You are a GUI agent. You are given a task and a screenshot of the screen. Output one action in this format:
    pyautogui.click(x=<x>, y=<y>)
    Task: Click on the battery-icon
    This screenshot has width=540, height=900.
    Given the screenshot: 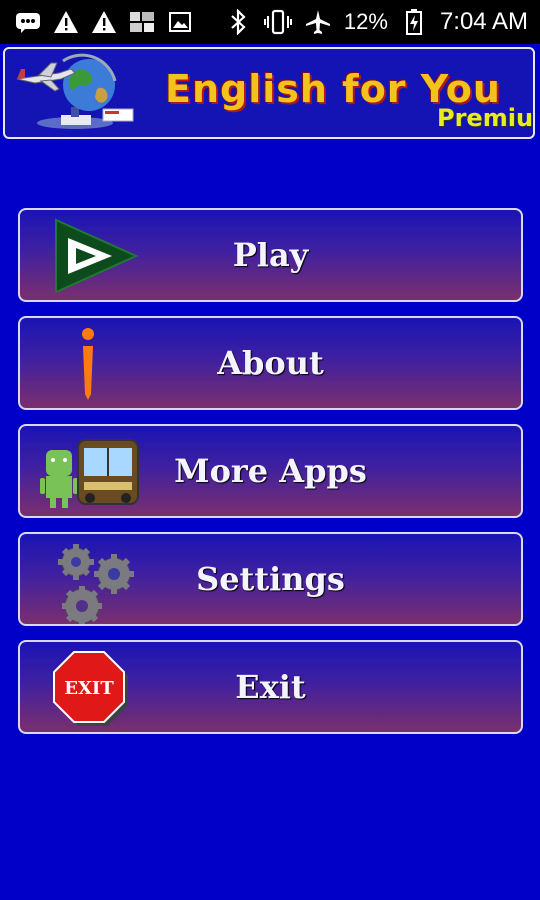 What is the action you would take?
    pyautogui.click(x=414, y=22)
    